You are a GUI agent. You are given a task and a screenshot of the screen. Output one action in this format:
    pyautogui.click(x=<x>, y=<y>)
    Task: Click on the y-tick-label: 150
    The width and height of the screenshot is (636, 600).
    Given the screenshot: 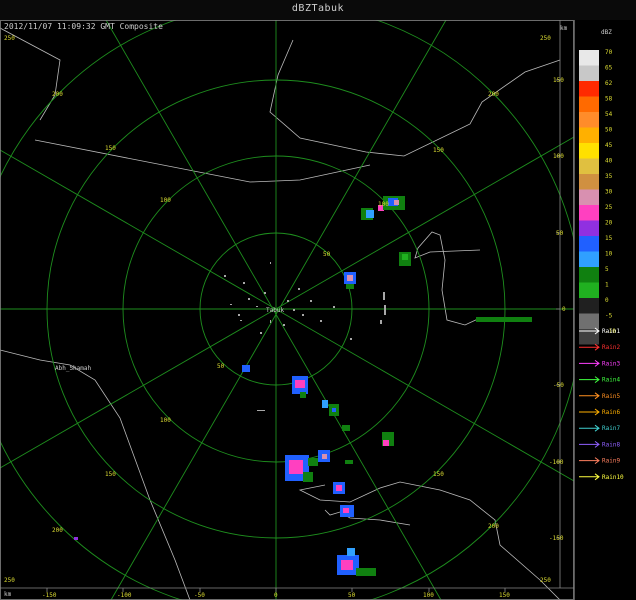 What is the action you would take?
    pyautogui.click(x=558, y=80)
    